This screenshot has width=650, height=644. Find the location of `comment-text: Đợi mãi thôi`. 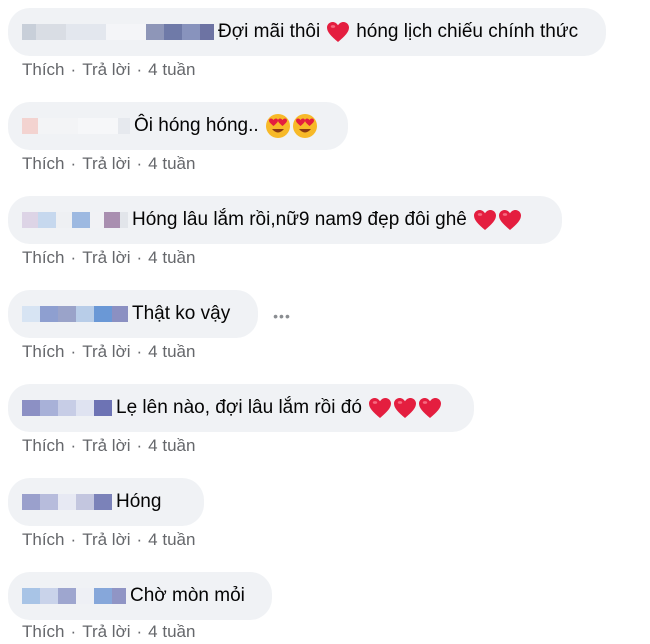

comment-text: Đợi mãi thôi is located at coordinates (269, 31).